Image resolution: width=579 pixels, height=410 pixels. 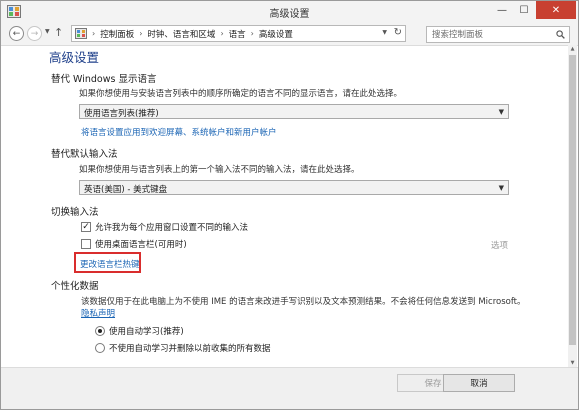 What do you see at coordinates (487, 34) in the screenshot?
I see `search-input` at bounding box center [487, 34].